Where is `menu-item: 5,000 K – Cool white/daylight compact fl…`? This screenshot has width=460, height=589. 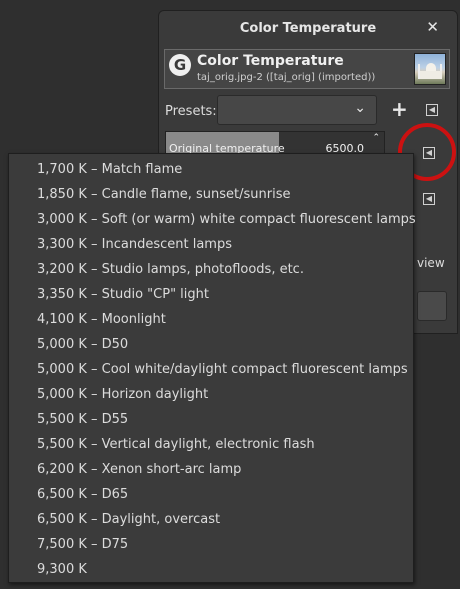 menu-item: 5,000 K – Cool white/daylight compact fl… is located at coordinates (222, 369).